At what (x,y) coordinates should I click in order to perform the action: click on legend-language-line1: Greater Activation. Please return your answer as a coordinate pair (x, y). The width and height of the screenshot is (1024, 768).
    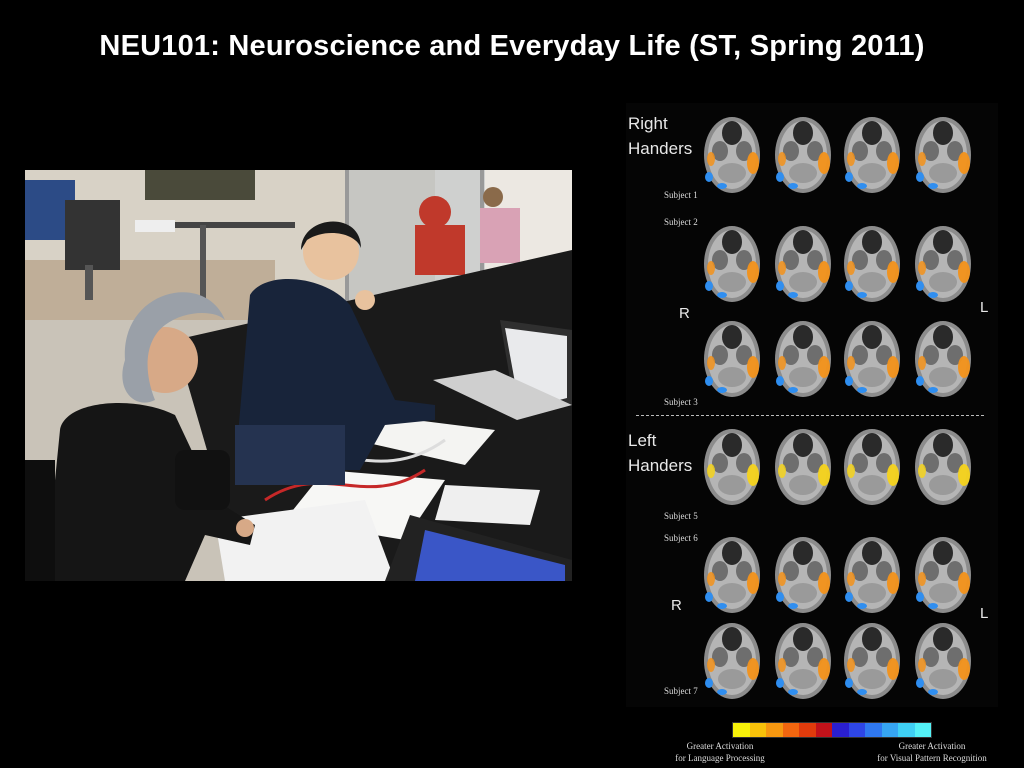
    Looking at the image, I should click on (720, 746).